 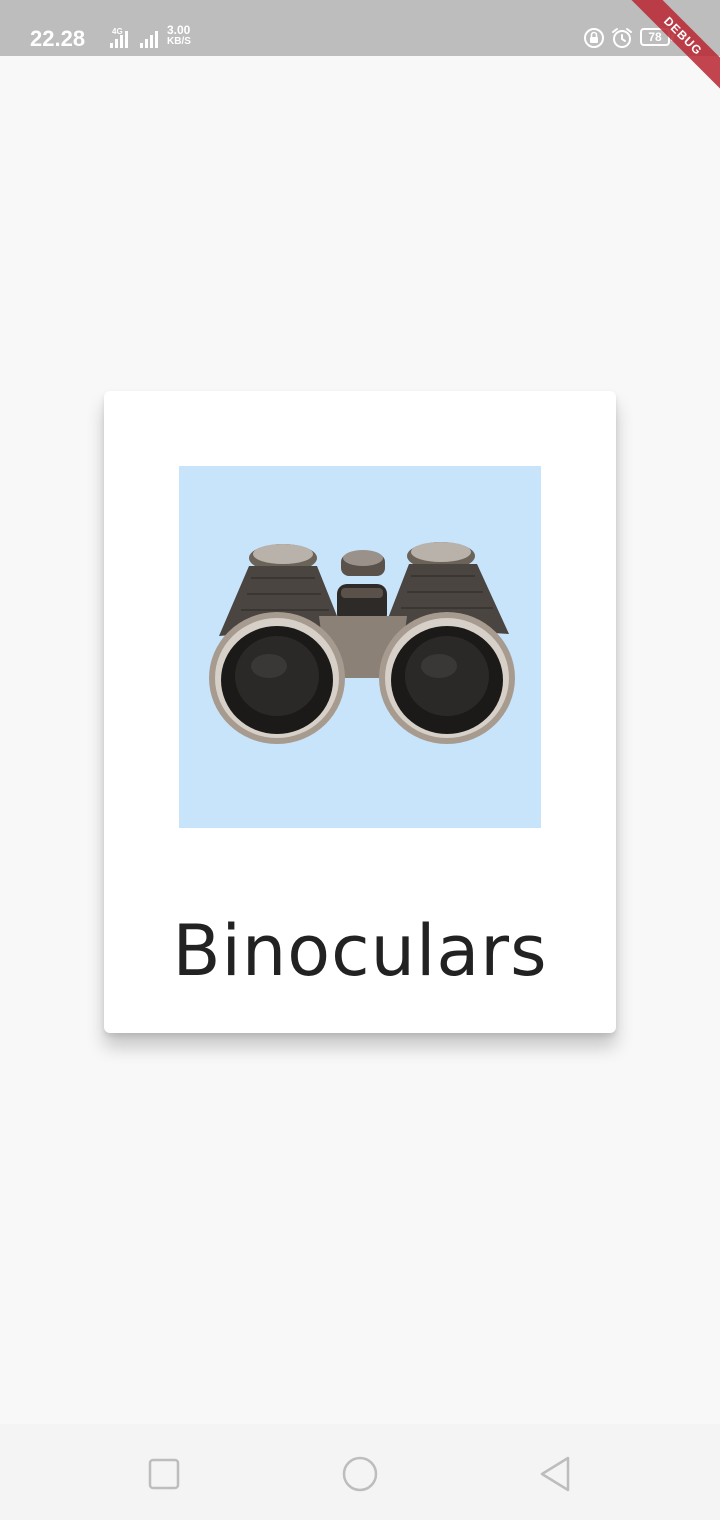 What do you see at coordinates (179, 41) in the screenshot?
I see `network-speed-unit: KB/S` at bounding box center [179, 41].